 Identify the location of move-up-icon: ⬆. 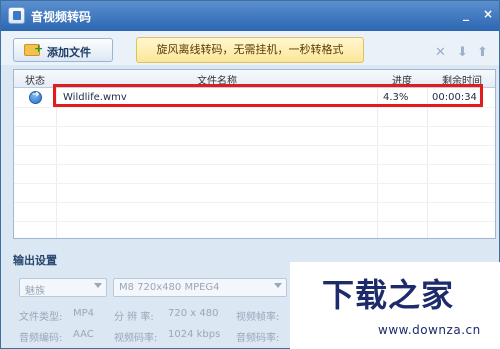
(482, 52).